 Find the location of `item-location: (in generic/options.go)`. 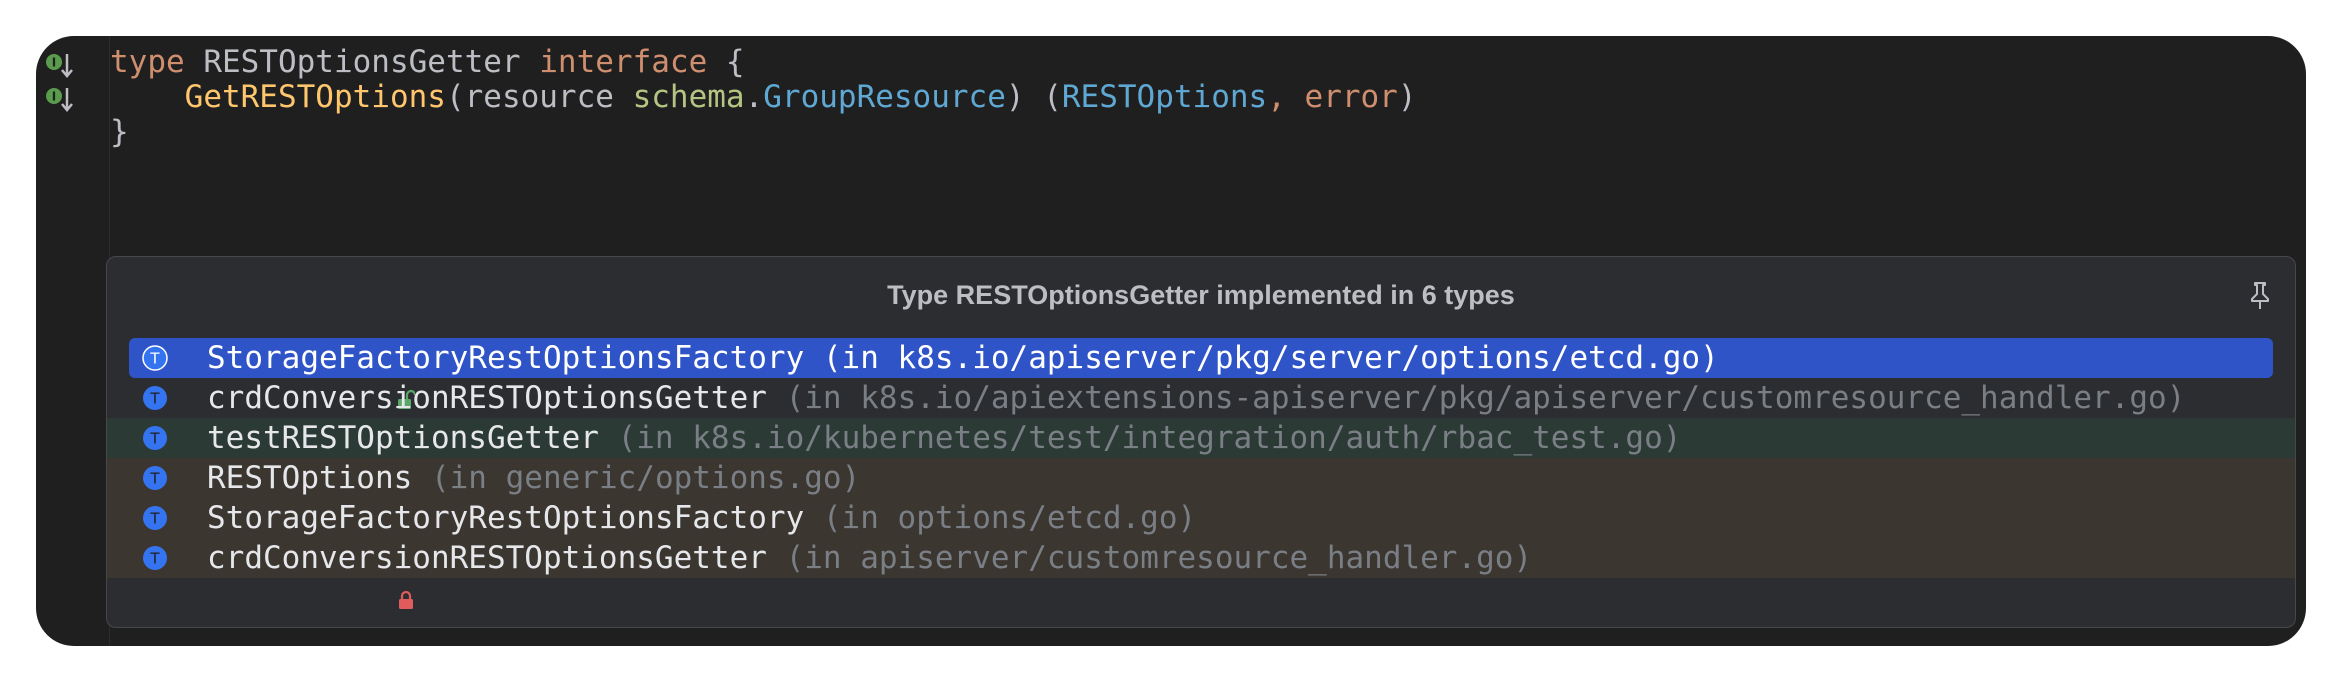

item-location: (in generic/options.go) is located at coordinates (636, 478).